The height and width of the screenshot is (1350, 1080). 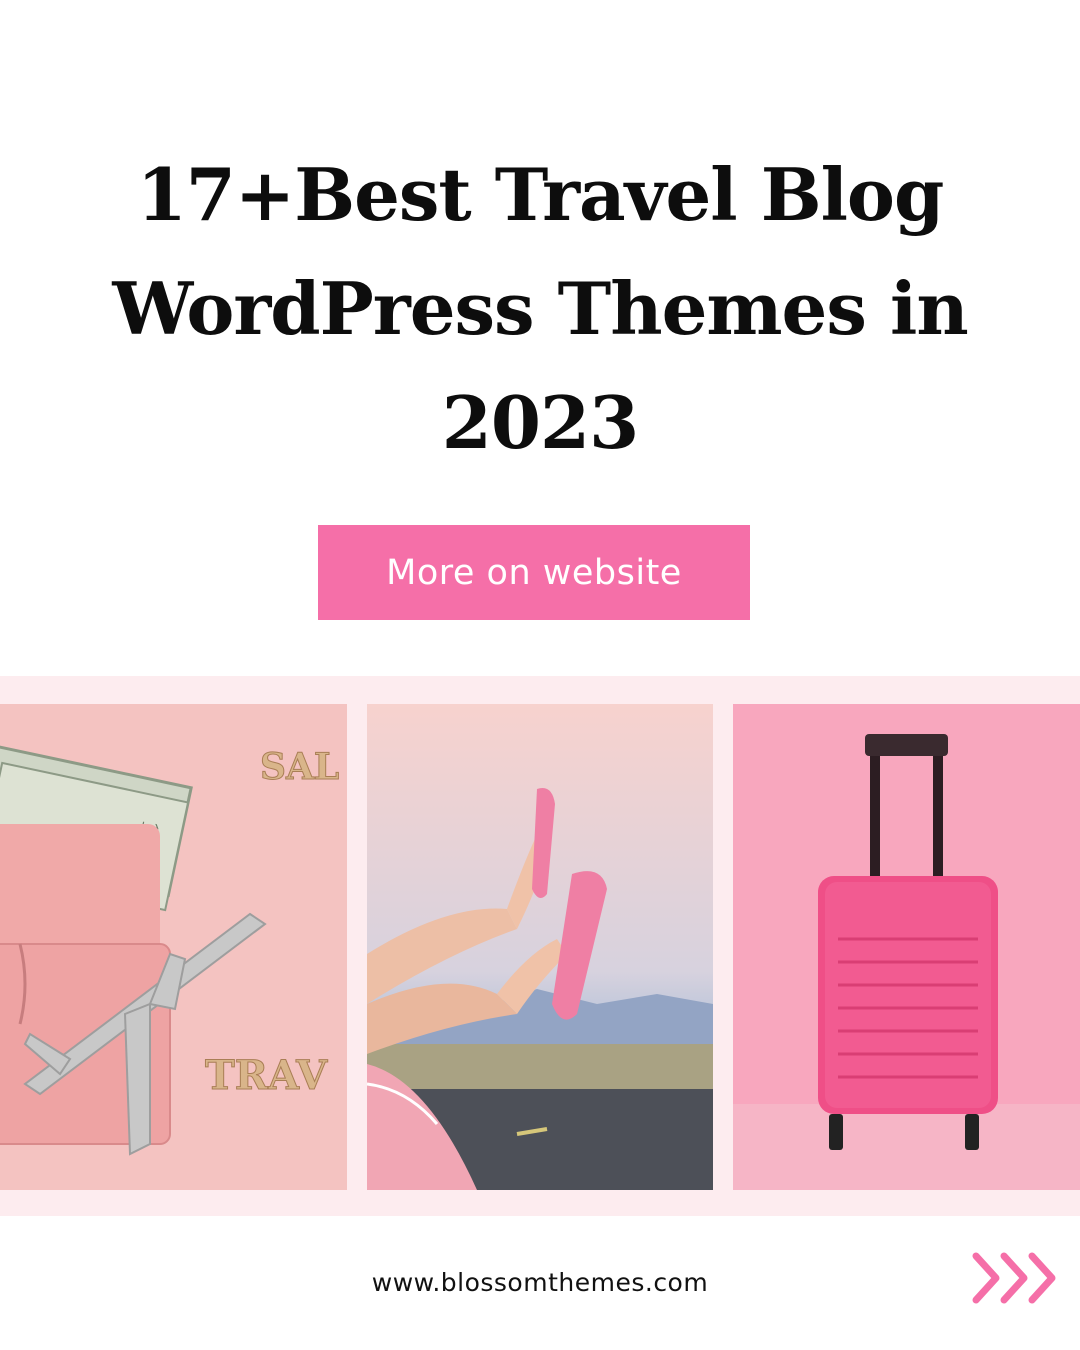 I want to click on photo-letters-top: SAL, so click(x=299, y=767).